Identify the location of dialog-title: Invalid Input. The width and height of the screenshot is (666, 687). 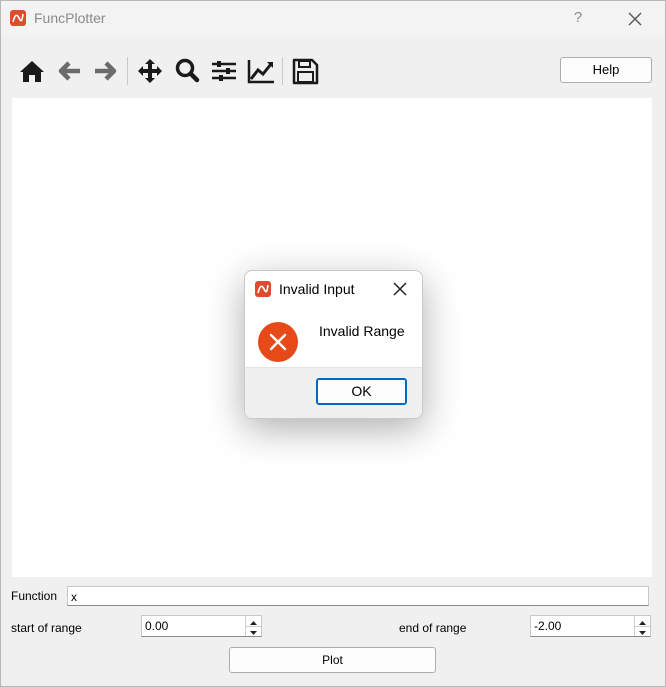
(317, 289).